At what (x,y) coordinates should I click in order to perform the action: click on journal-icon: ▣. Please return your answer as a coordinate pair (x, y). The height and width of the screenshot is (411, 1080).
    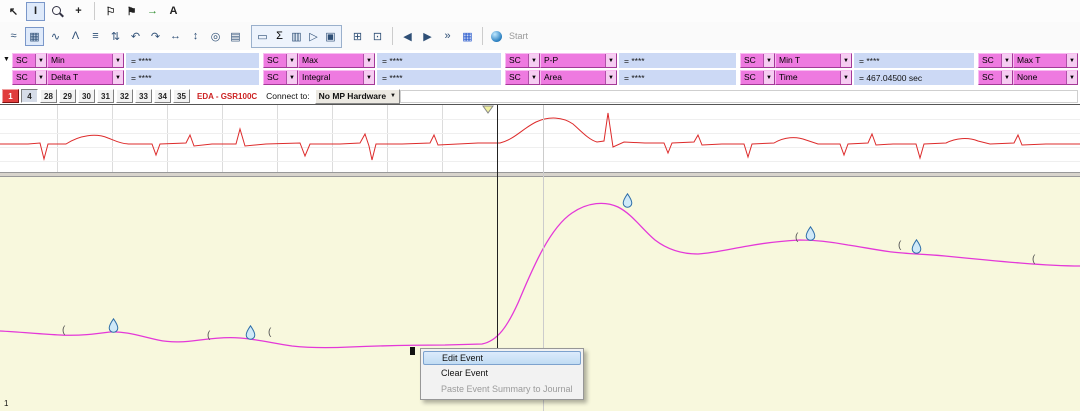
    Looking at the image, I should click on (330, 36).